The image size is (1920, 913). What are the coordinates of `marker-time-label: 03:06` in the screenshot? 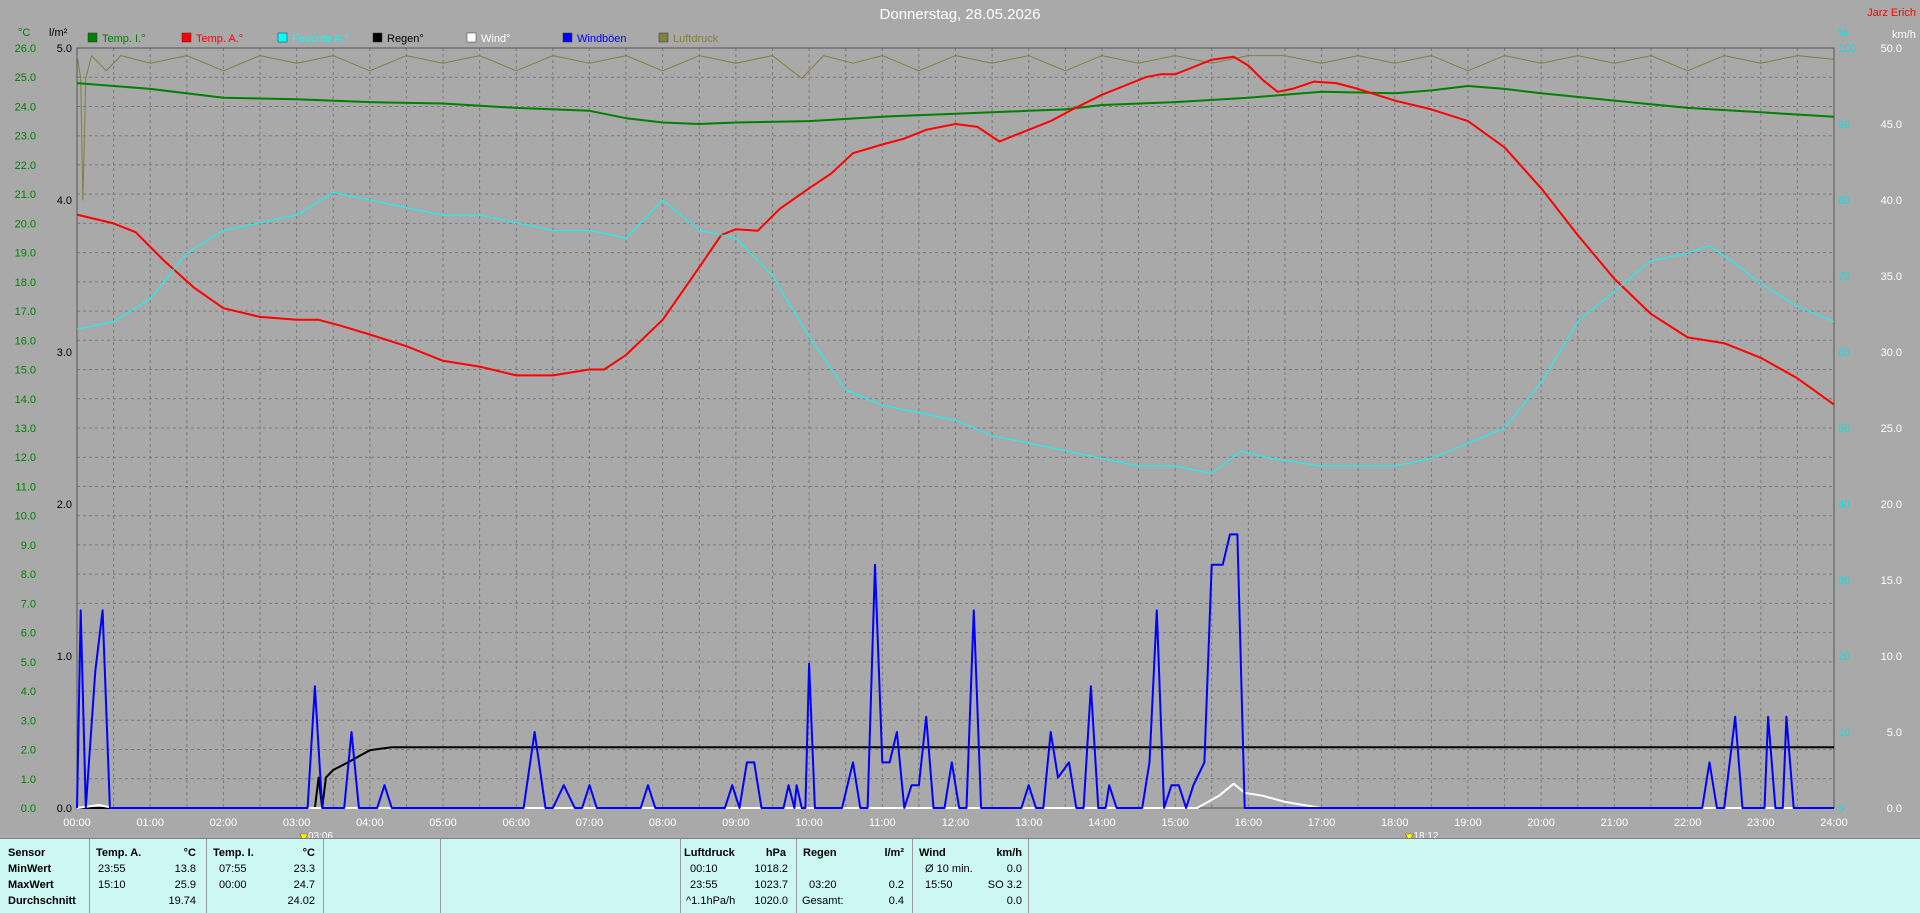 It's located at (320, 834).